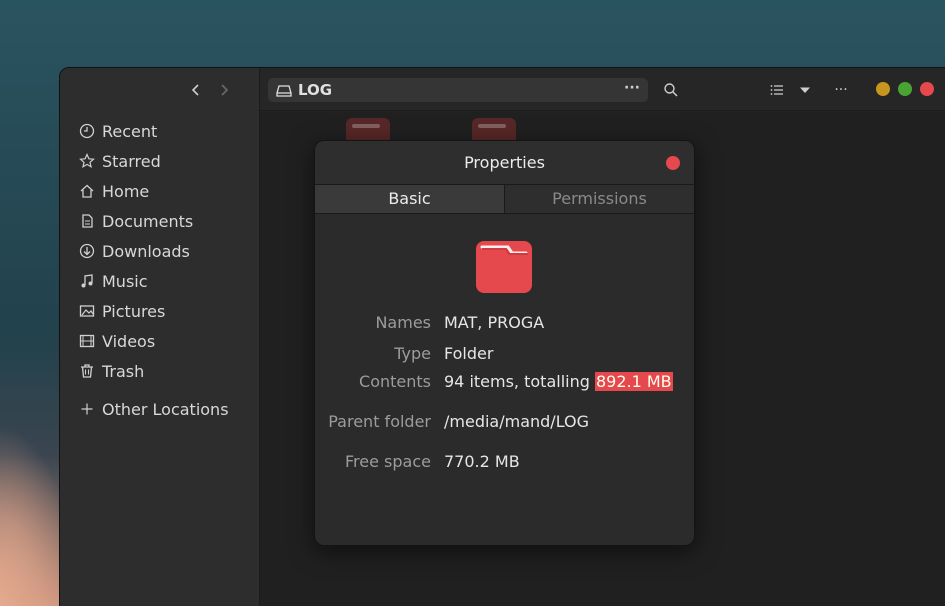  What do you see at coordinates (168, 371) in the screenshot?
I see `sidebar-item-trash: Trash` at bounding box center [168, 371].